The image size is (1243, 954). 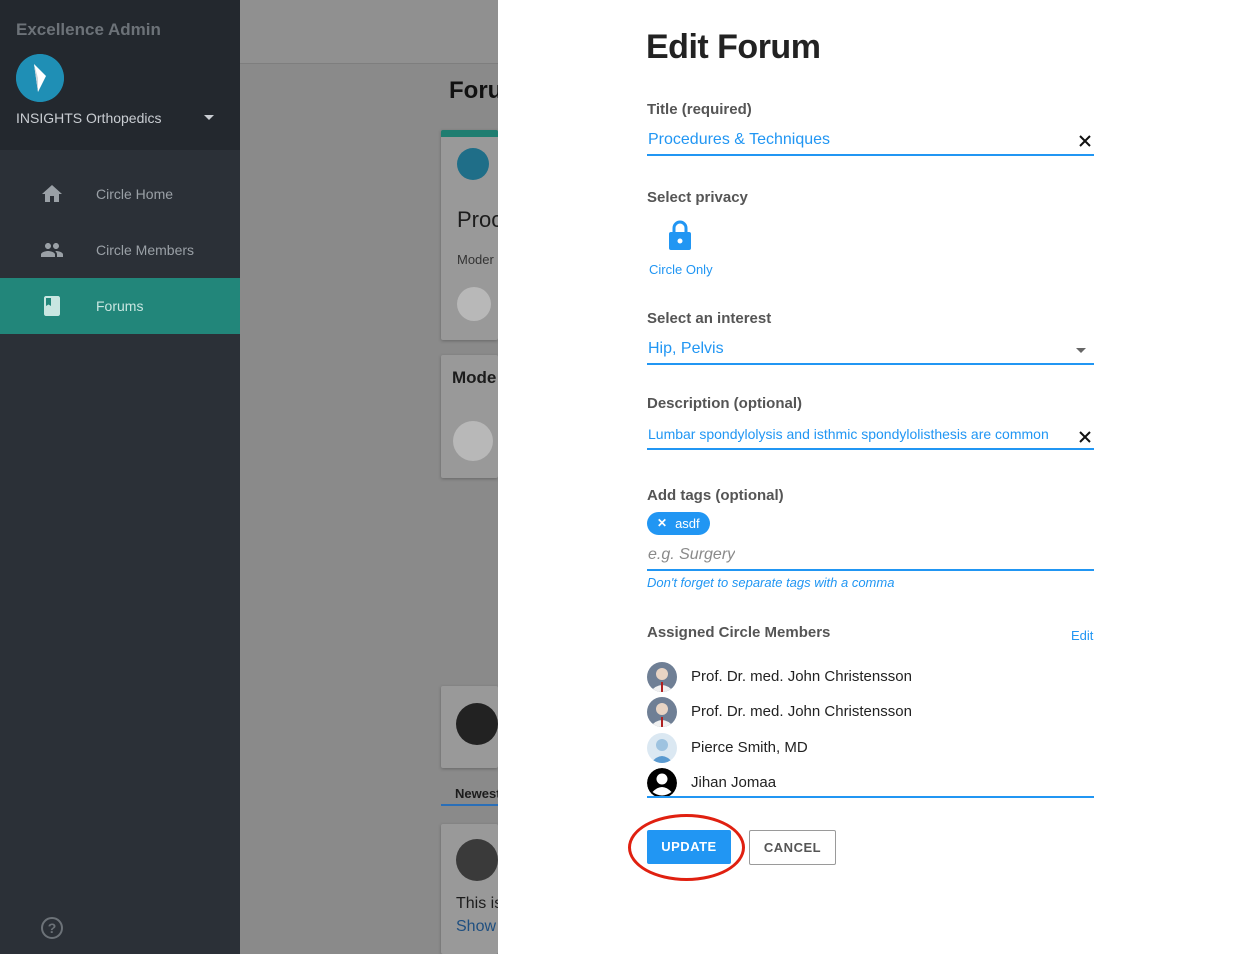 What do you see at coordinates (52, 928) in the screenshot?
I see `help-icon: ?` at bounding box center [52, 928].